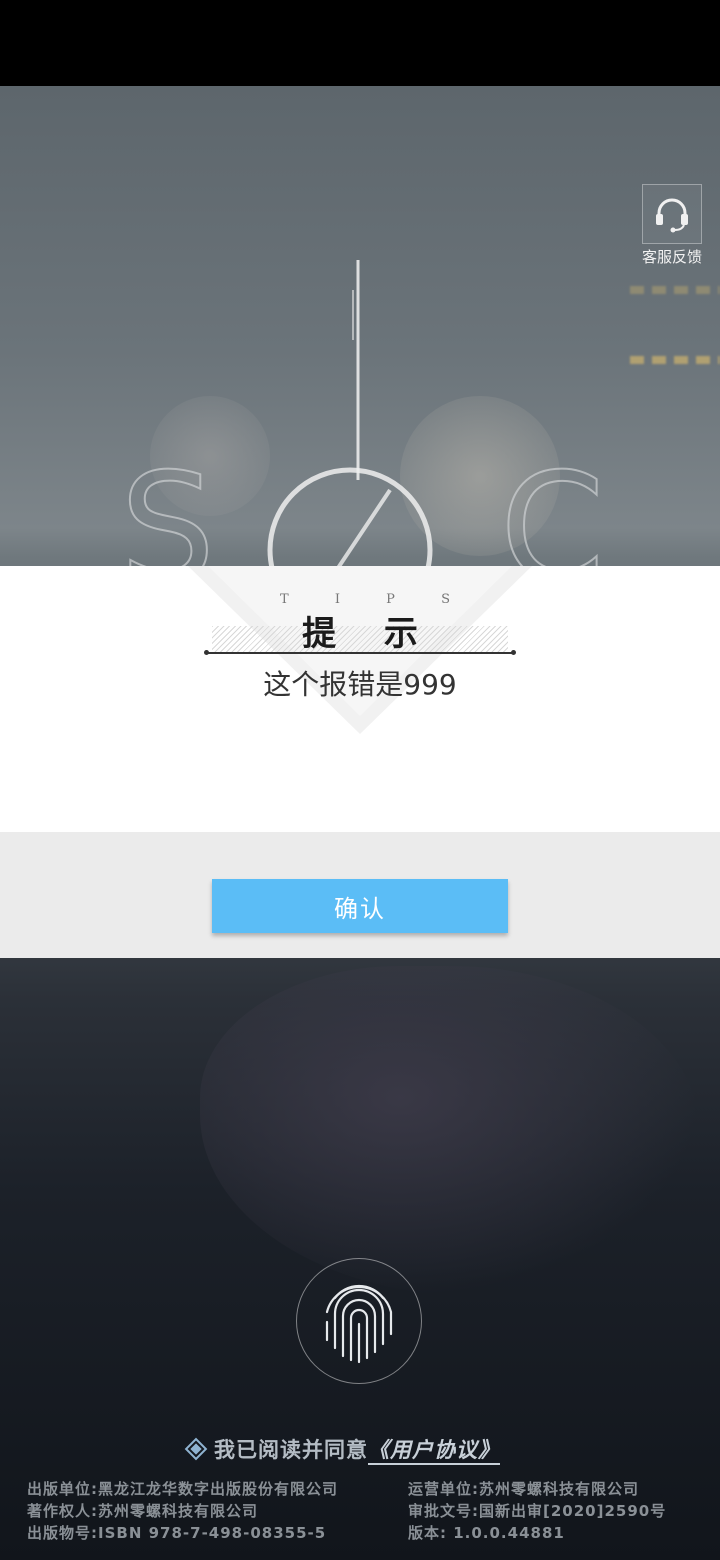 The height and width of the screenshot is (1560, 720). Describe the element at coordinates (369, 634) in the screenshot. I see `dialog-title: 提 示` at that location.